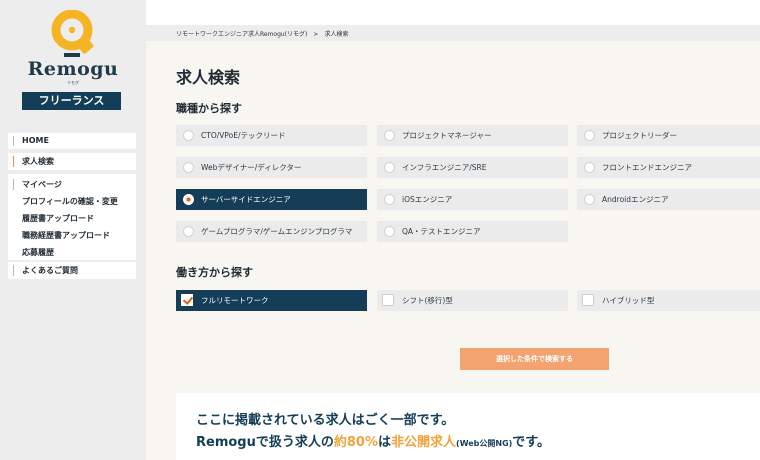  I want to click on job-option-web-designer: Webデザイナー/ディレクター, so click(271, 167).